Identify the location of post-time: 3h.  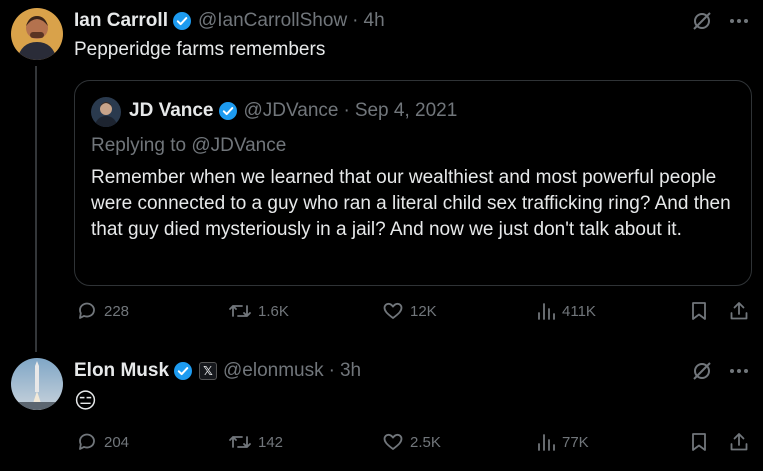
(350, 371).